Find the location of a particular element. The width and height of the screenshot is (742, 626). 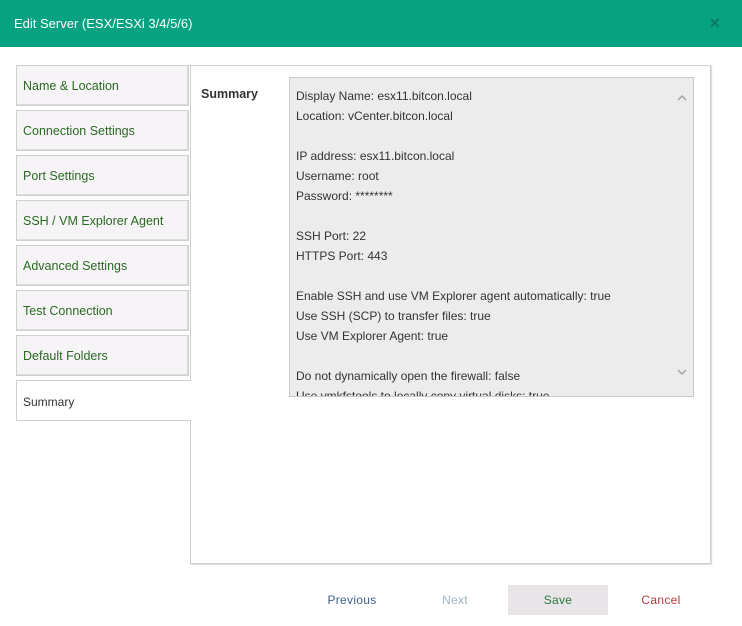

step-connection-settings: Connection Settings is located at coordinates (102, 130).